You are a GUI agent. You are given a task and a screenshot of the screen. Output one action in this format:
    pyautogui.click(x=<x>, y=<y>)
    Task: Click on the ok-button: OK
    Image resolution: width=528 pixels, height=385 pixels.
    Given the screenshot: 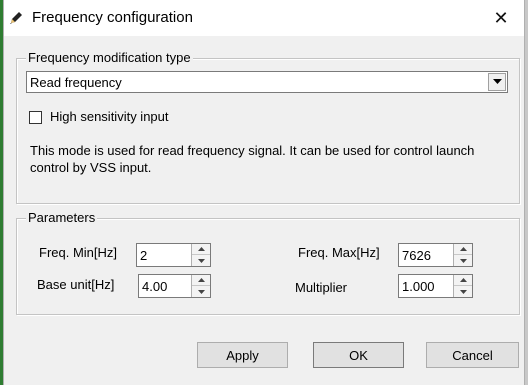 What is the action you would take?
    pyautogui.click(x=358, y=355)
    